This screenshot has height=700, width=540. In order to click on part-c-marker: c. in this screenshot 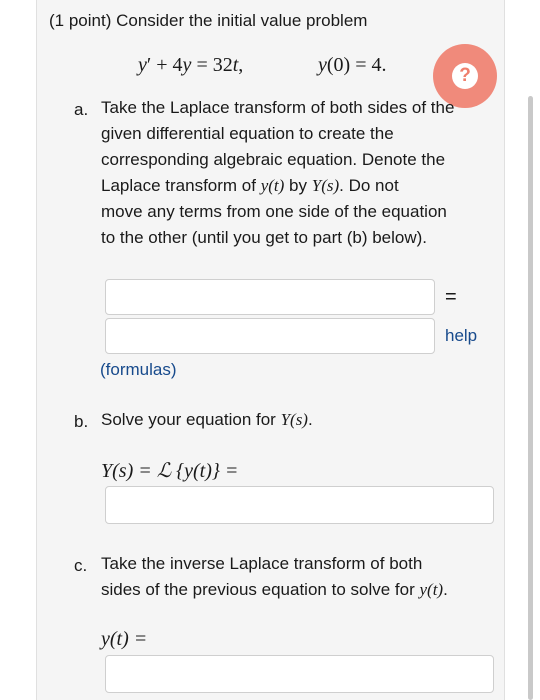, I will do `click(81, 565)`.